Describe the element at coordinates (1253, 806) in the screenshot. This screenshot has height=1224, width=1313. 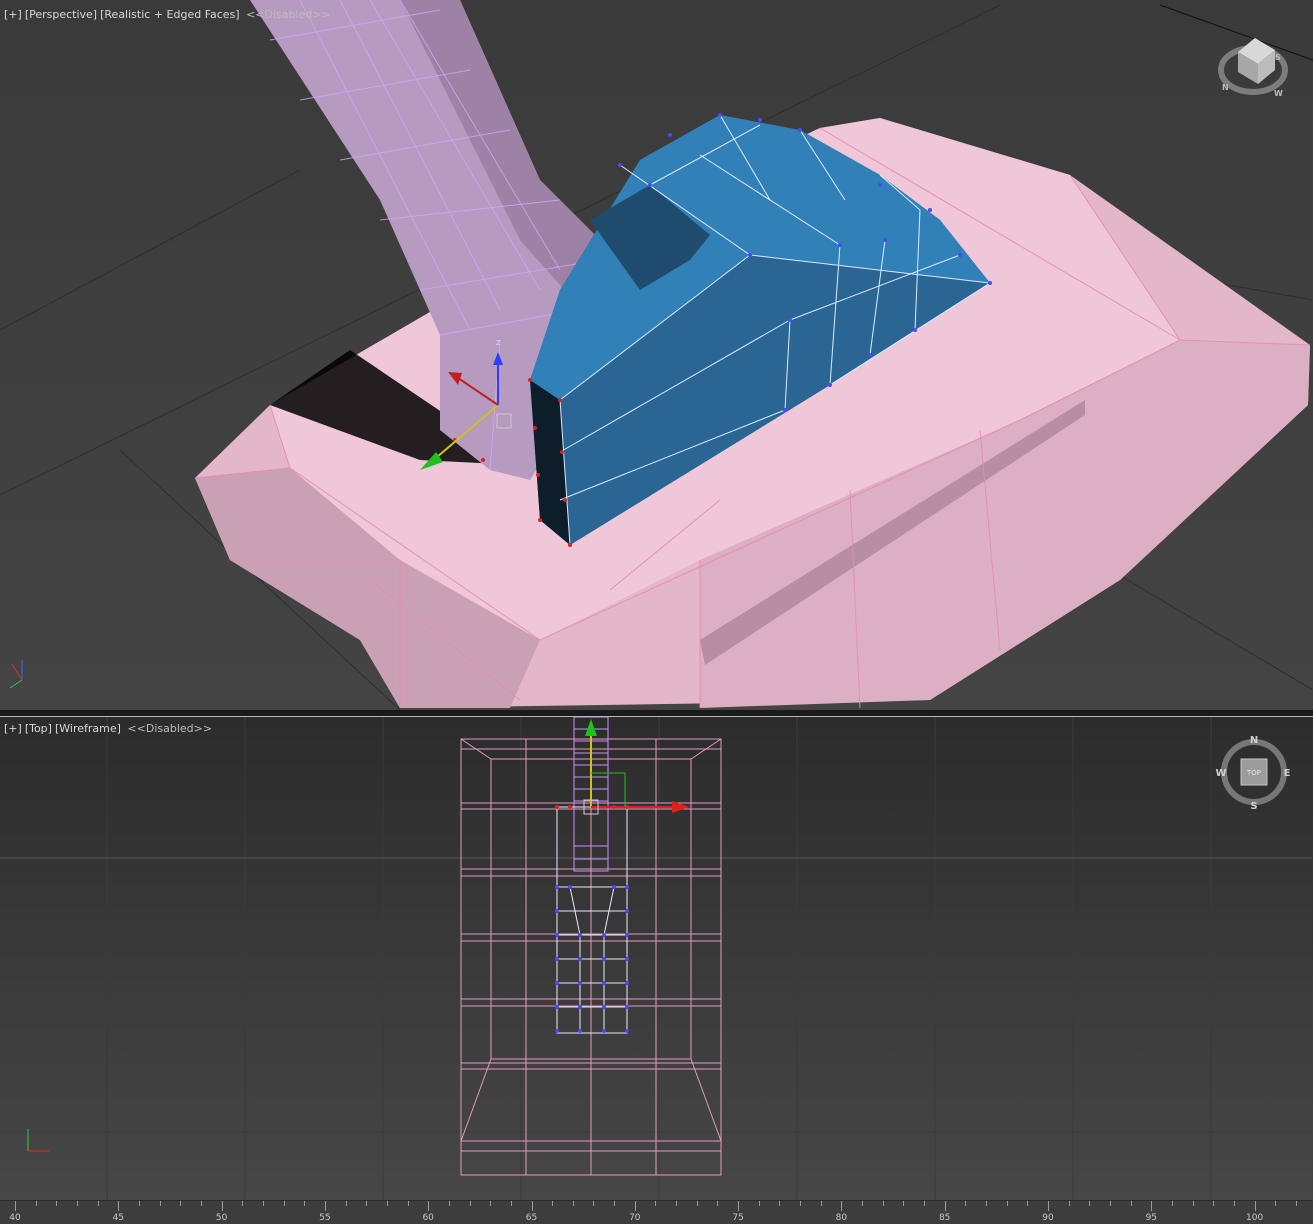
I see `compass-s-label: S` at that location.